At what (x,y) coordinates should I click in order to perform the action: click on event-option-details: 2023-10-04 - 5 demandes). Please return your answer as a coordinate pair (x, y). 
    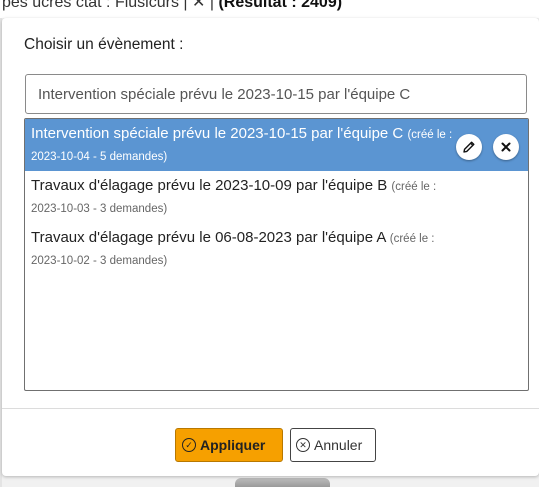
    Looking at the image, I should click on (99, 157).